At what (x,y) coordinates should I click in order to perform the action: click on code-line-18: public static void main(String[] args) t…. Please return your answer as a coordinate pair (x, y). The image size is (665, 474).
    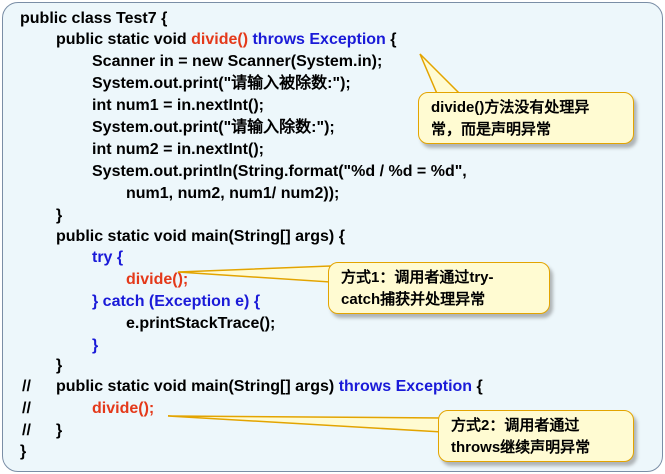
    Looking at the image, I should click on (269, 386).